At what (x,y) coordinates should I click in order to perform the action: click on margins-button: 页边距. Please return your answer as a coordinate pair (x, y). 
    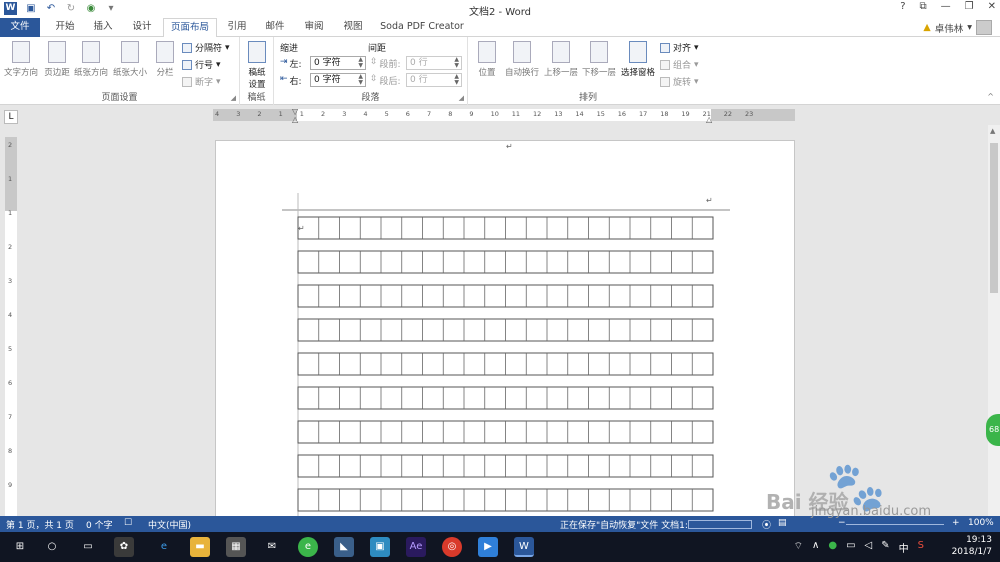
    Looking at the image, I should click on (57, 59).